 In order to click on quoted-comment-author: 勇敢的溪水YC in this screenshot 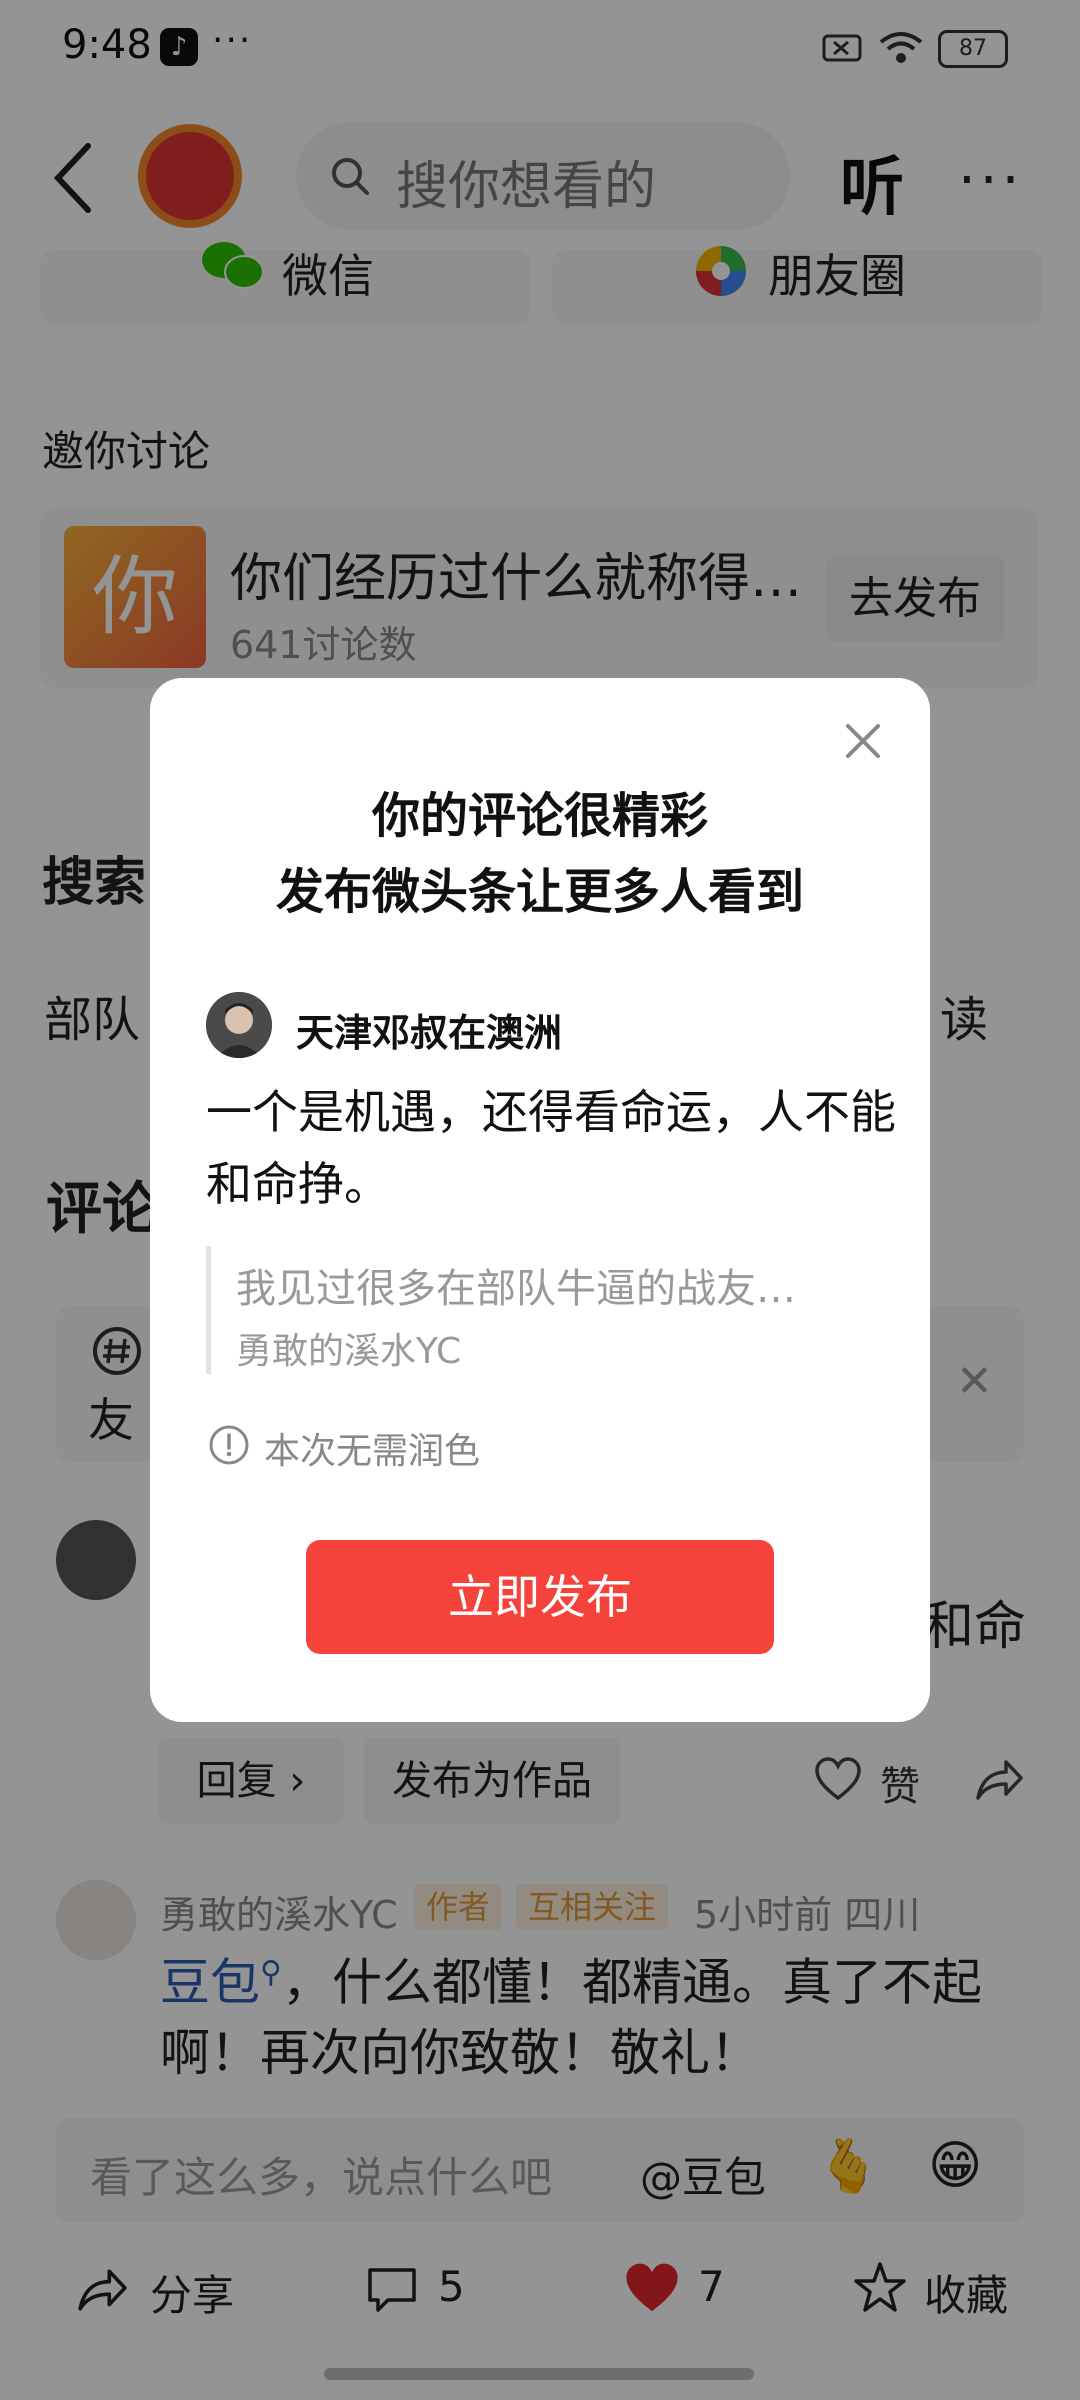, I will do `click(349, 1351)`.